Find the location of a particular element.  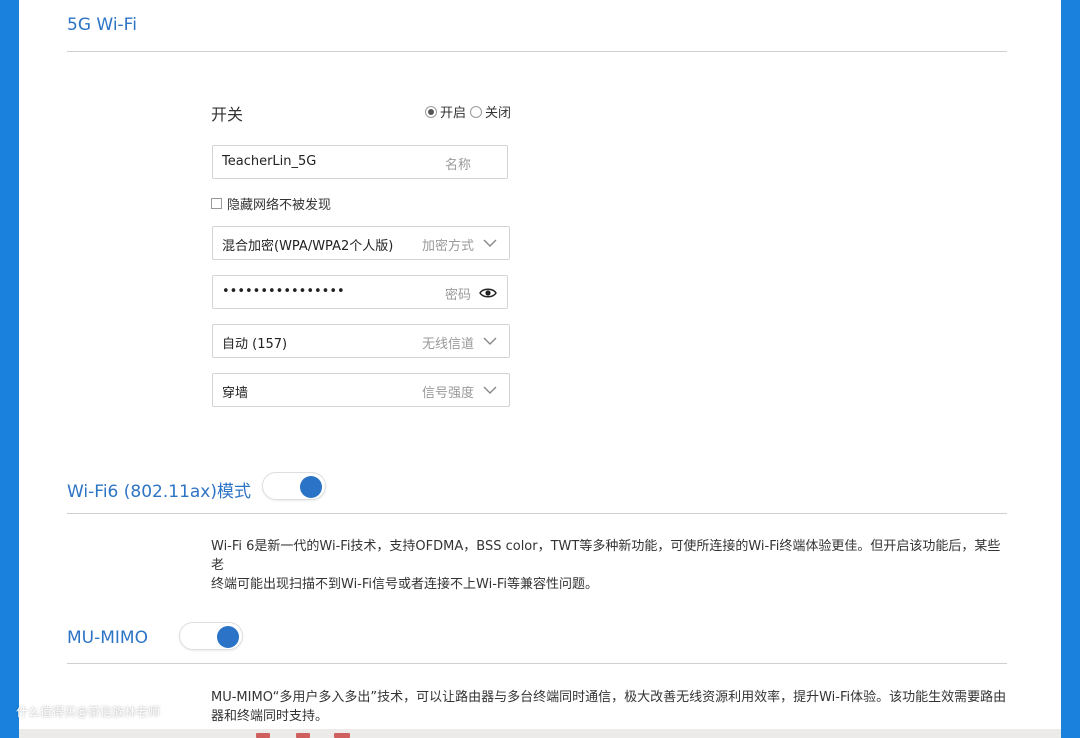

section-title-mumimo: MU-MIMO is located at coordinates (107, 638).